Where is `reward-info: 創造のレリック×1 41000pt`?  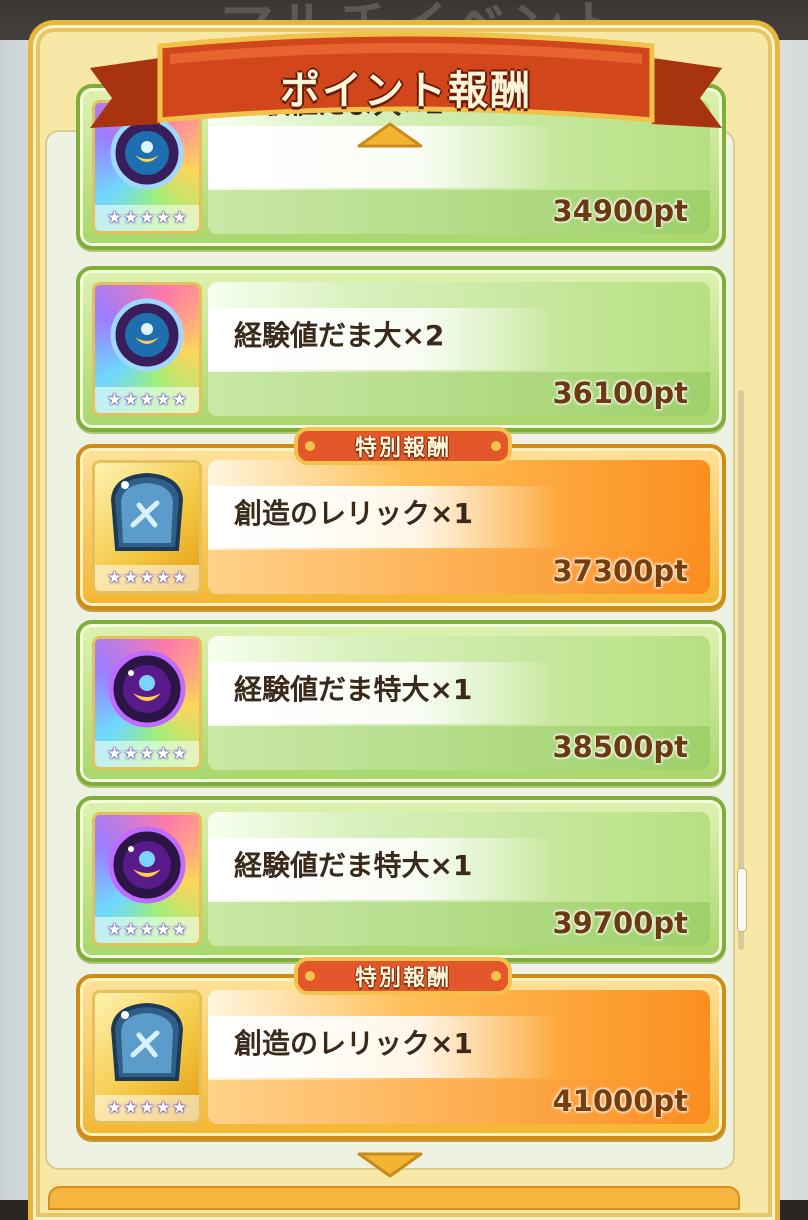
reward-info: 創造のレリック×1 41000pt is located at coordinates (459, 1057).